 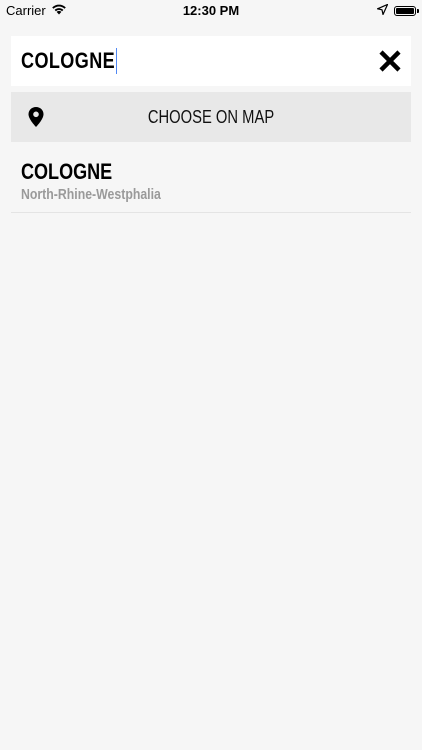 I want to click on choose-on-map-label: CHOOSE ON MAP, so click(x=211, y=117).